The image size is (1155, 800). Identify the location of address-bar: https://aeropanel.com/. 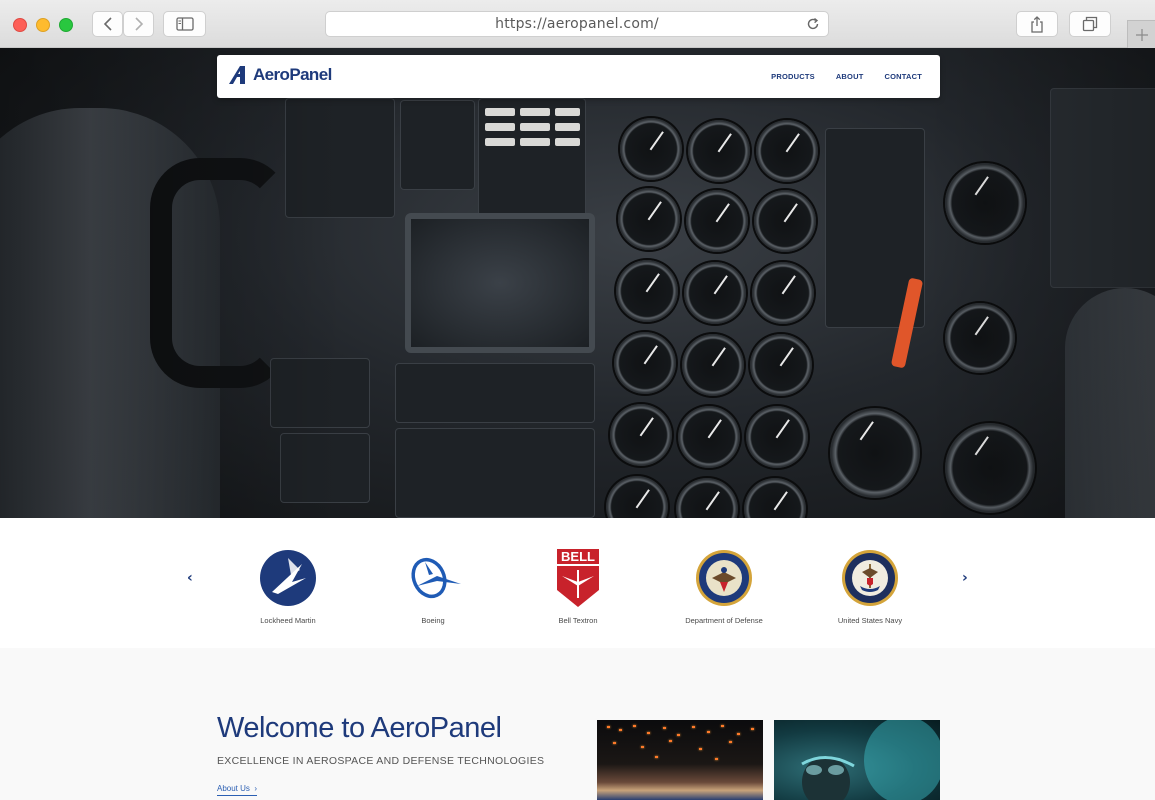
(577, 24).